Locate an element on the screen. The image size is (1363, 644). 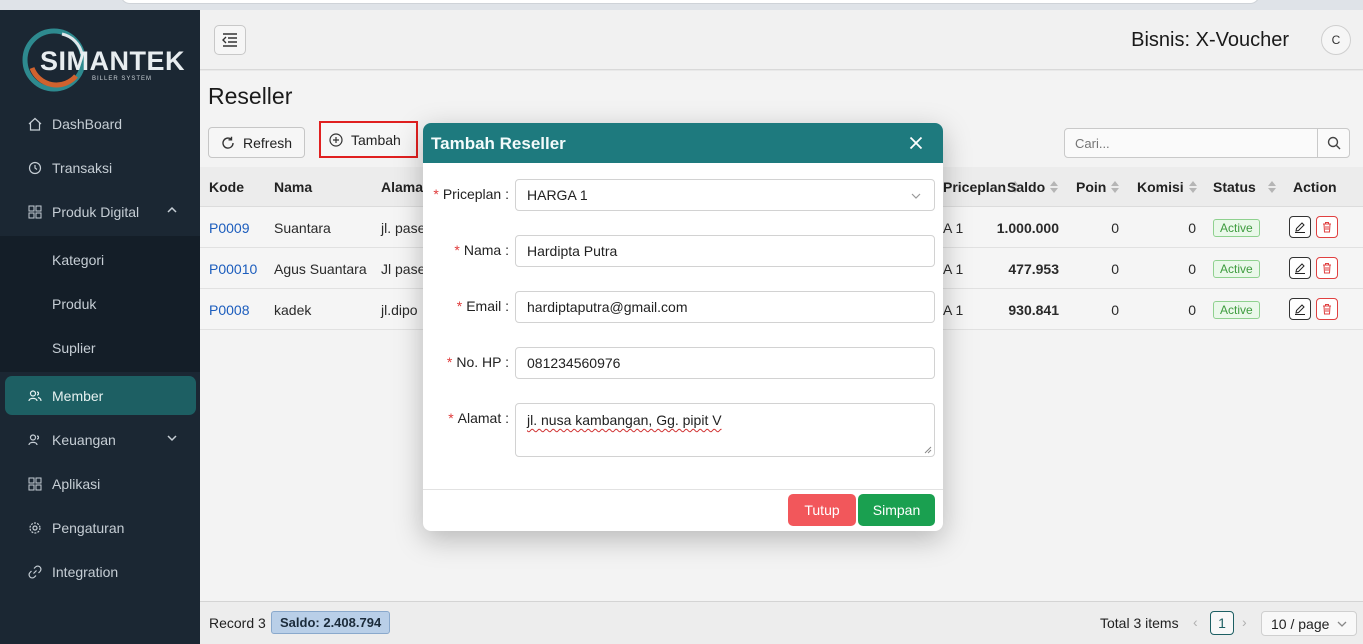
column-header-kode: Kode is located at coordinates (226, 187).